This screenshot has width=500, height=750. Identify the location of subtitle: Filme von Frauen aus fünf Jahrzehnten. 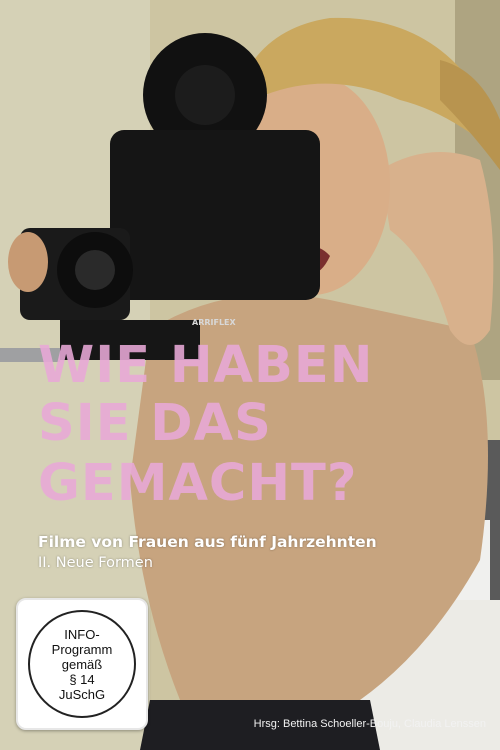
(207, 542).